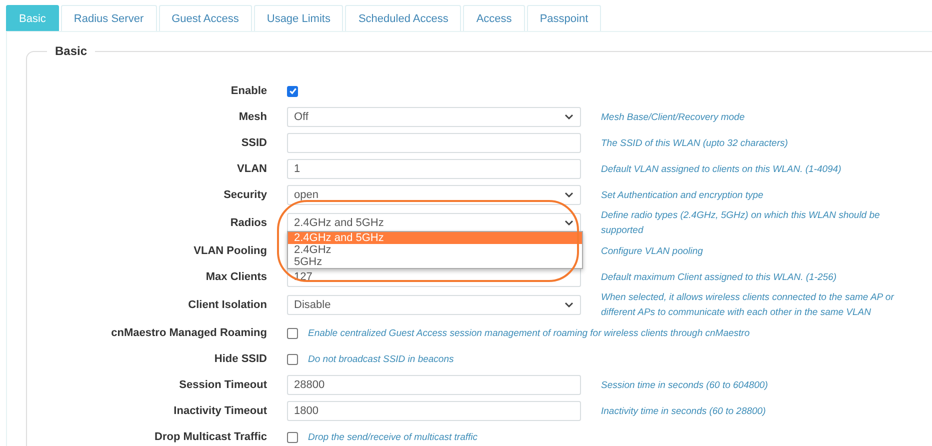 This screenshot has height=446, width=932. What do you see at coordinates (434, 169) in the screenshot?
I see `text-field: 1` at bounding box center [434, 169].